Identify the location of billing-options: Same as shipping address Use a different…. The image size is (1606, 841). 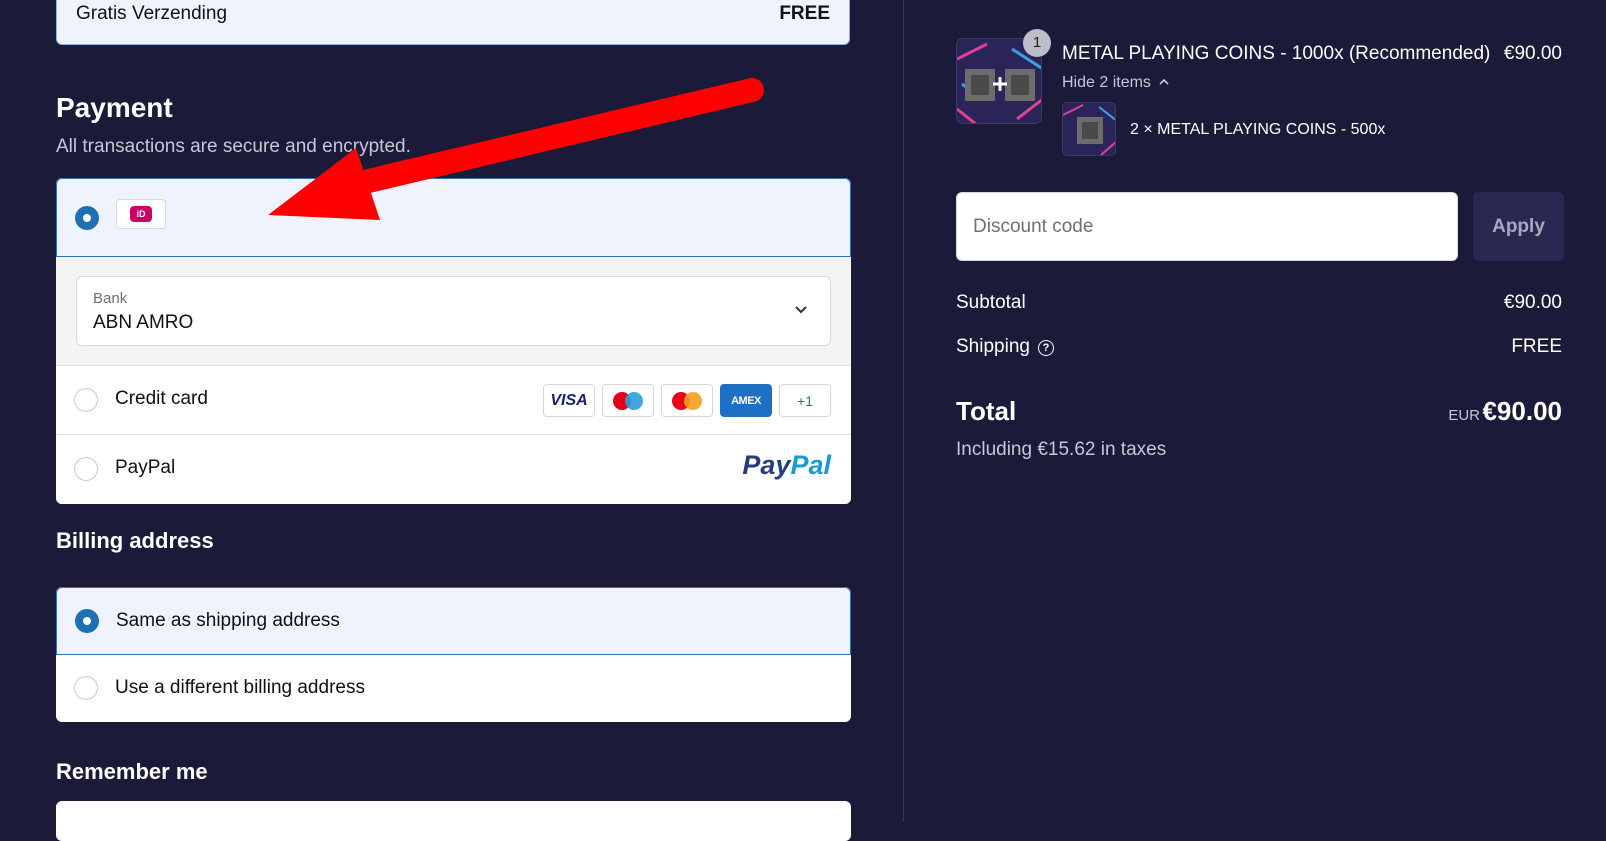
(453, 654).